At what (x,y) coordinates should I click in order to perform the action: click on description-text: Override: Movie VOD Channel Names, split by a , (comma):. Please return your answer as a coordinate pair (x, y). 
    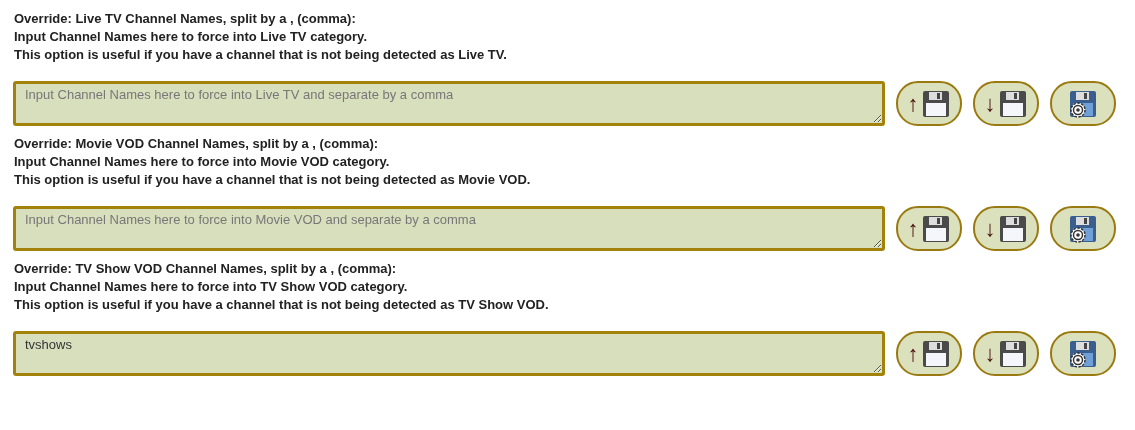
    Looking at the image, I should click on (197, 144).